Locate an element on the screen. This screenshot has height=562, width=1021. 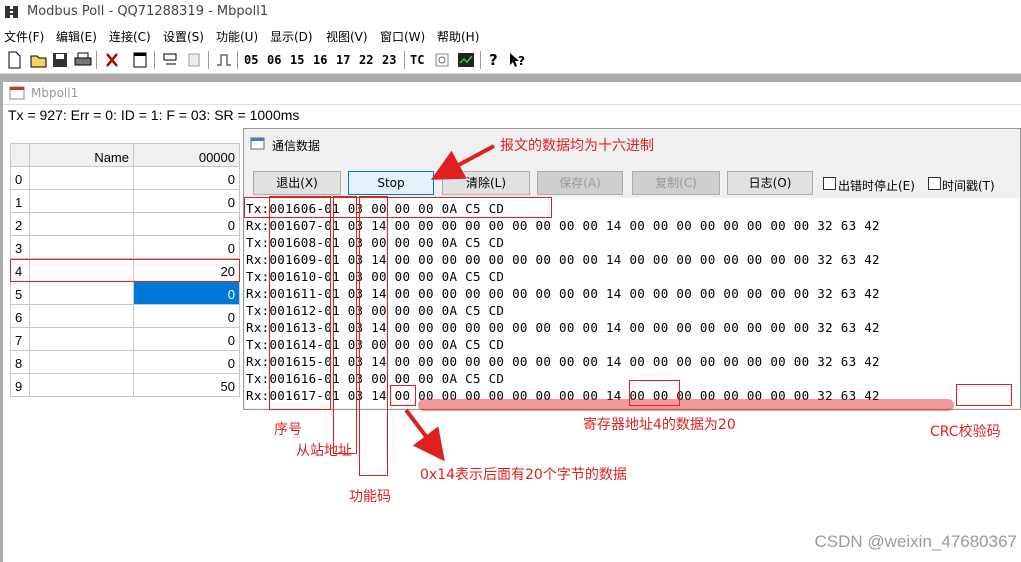
column-header-name: Name is located at coordinates (82, 155).